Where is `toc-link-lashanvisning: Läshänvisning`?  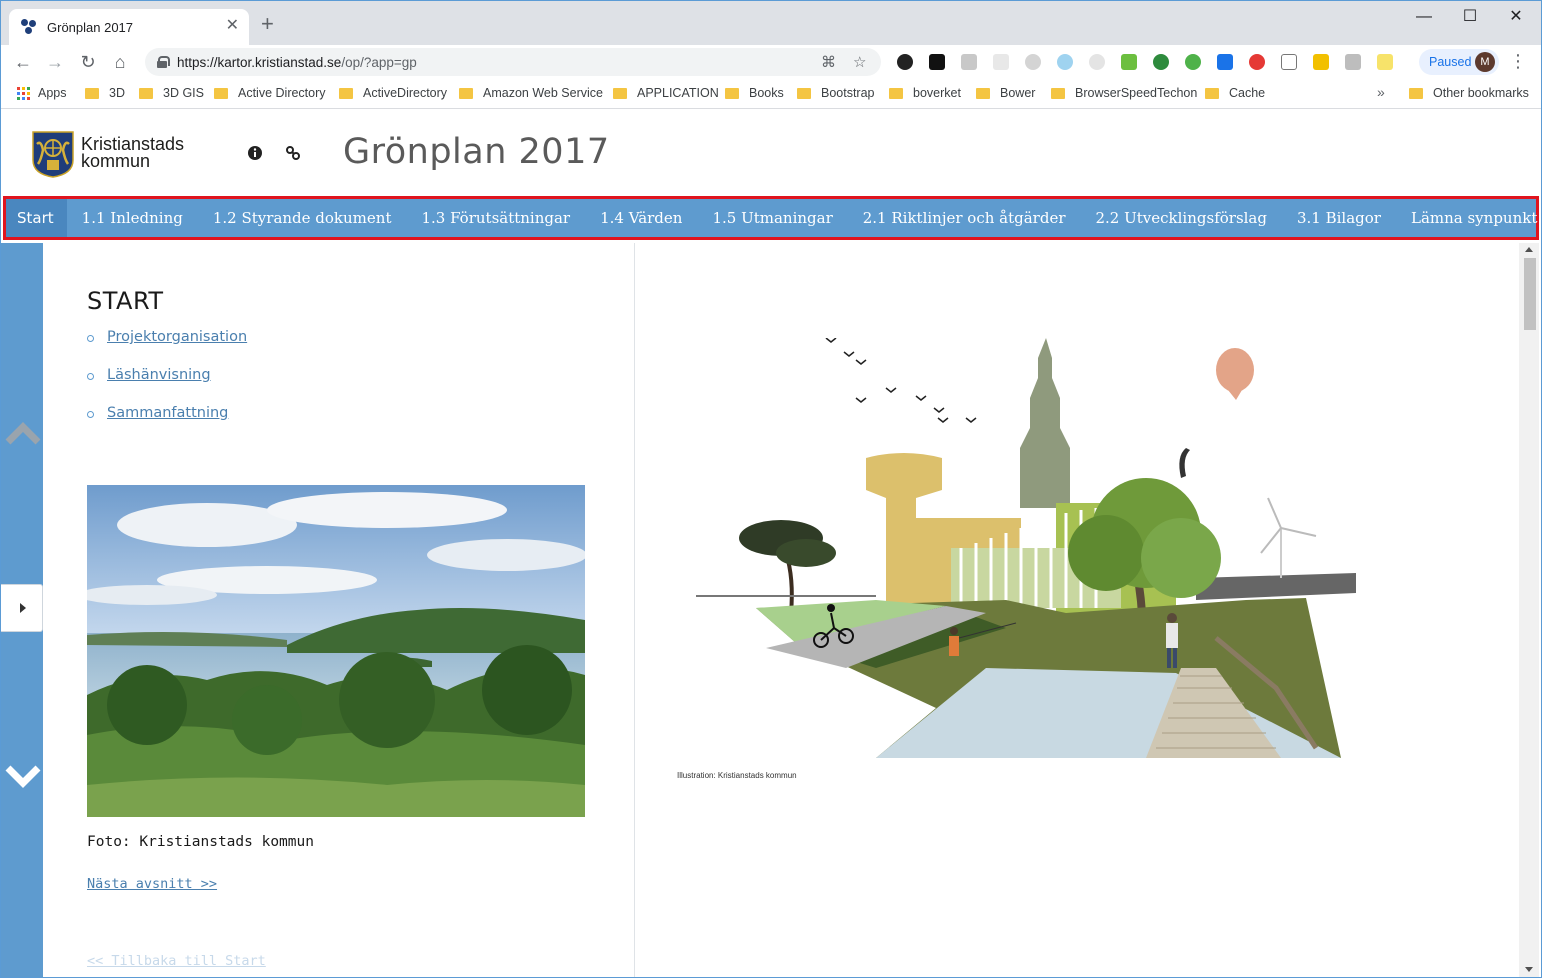
toc-link-lashanvisning: Läshänvisning is located at coordinates (159, 375).